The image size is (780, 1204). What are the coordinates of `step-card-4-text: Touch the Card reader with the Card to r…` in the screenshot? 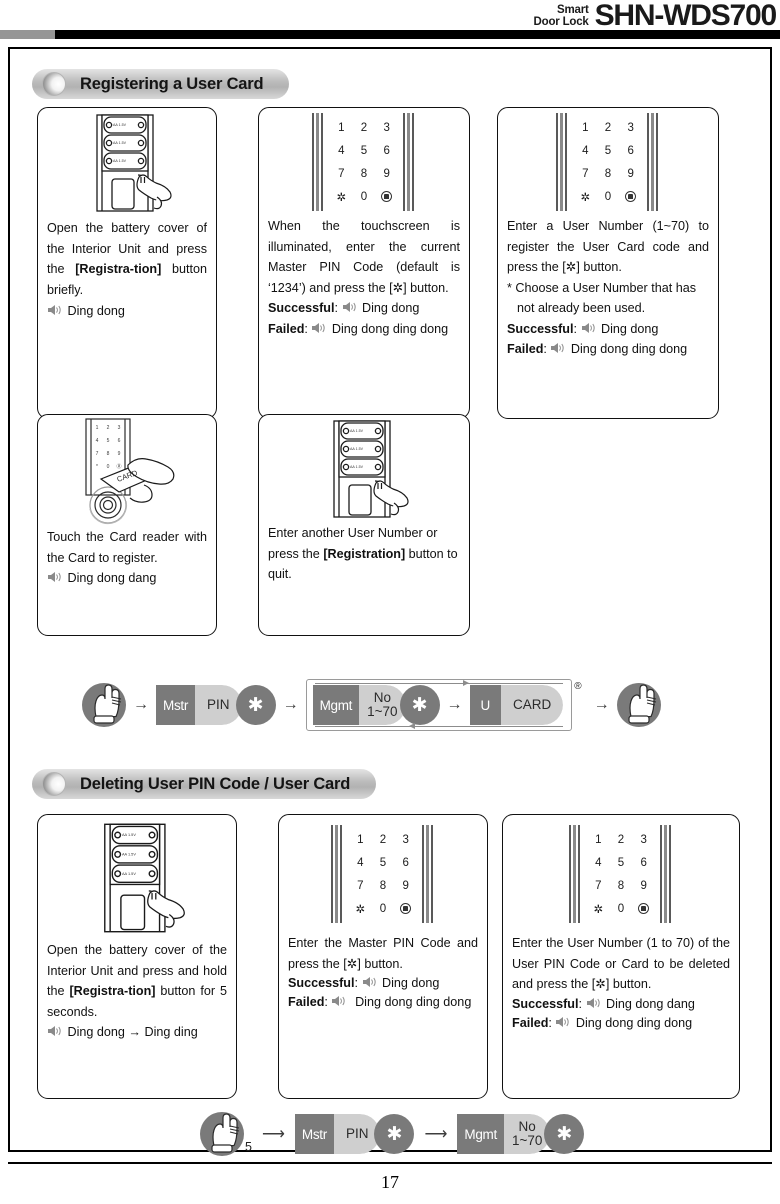 It's located at (127, 558).